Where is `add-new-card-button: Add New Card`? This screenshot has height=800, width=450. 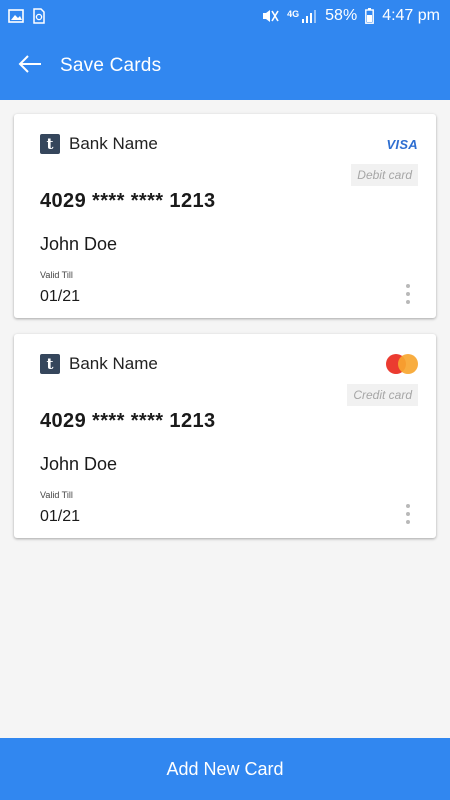
add-new-card-button: Add New Card is located at coordinates (225, 769).